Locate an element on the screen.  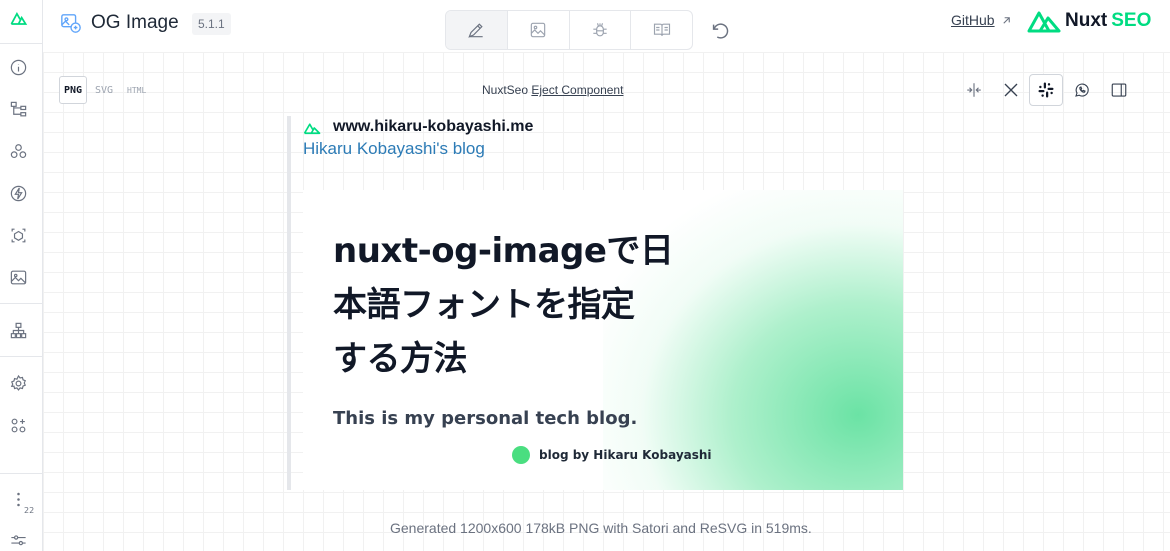
brand-suffix: SEO is located at coordinates (1131, 20).